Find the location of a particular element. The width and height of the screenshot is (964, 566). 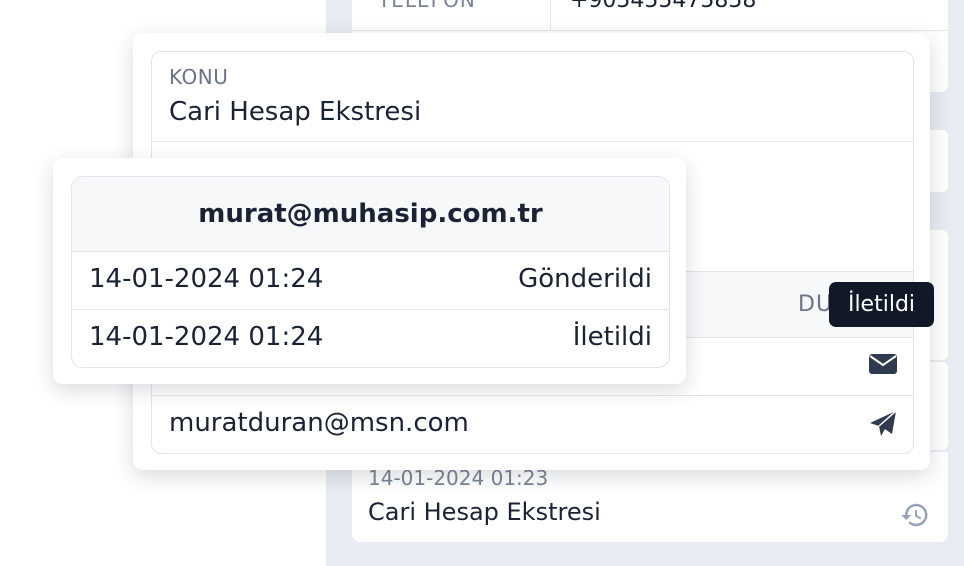

paper-plane-icon is located at coordinates (883, 424).